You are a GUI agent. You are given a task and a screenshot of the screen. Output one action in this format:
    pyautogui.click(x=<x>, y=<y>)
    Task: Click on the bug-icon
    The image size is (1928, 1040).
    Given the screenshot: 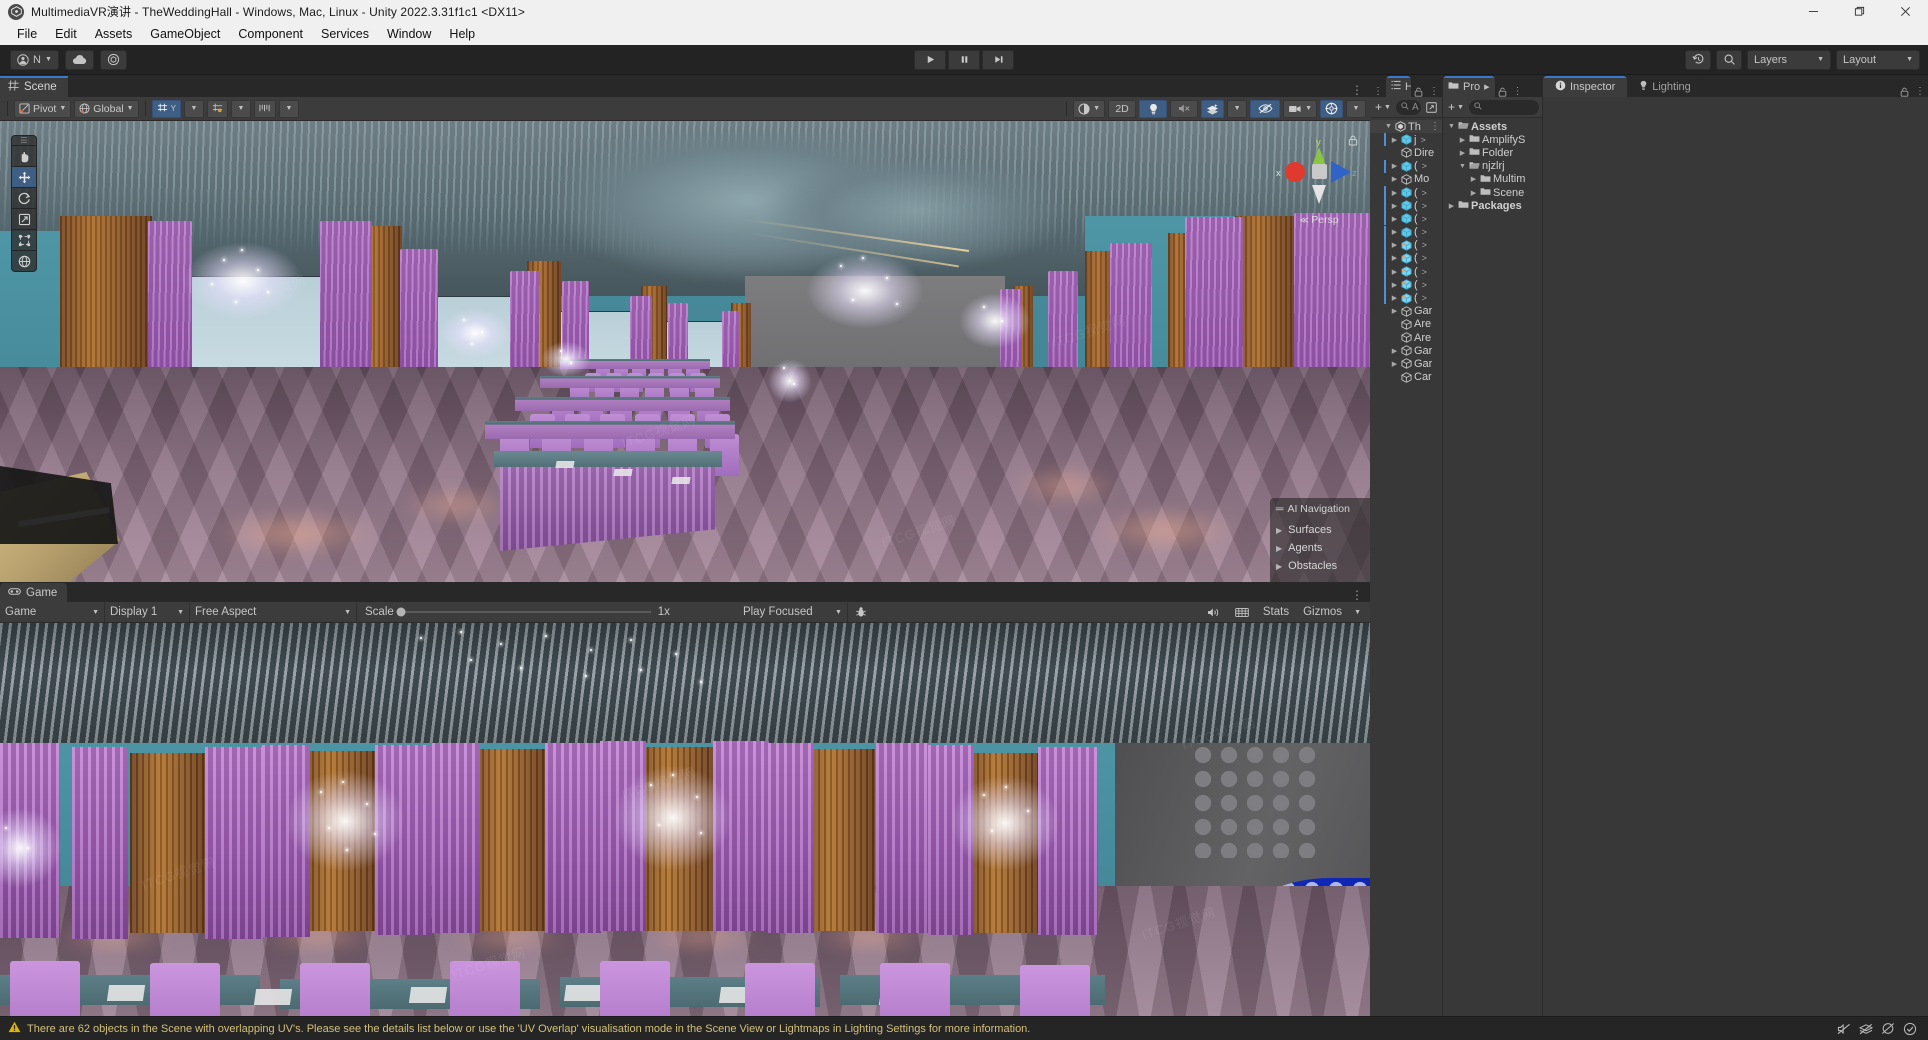 What is the action you would take?
    pyautogui.click(x=861, y=612)
    